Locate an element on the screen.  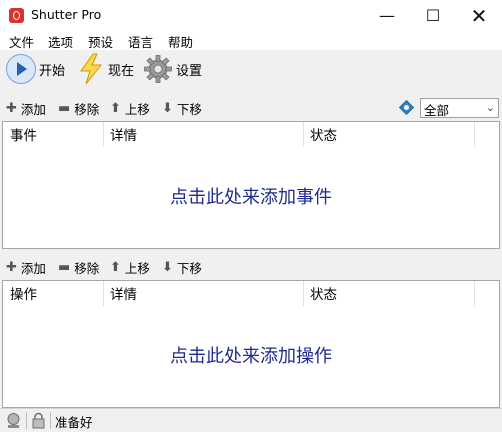
play-icon is located at coordinates (21, 69).